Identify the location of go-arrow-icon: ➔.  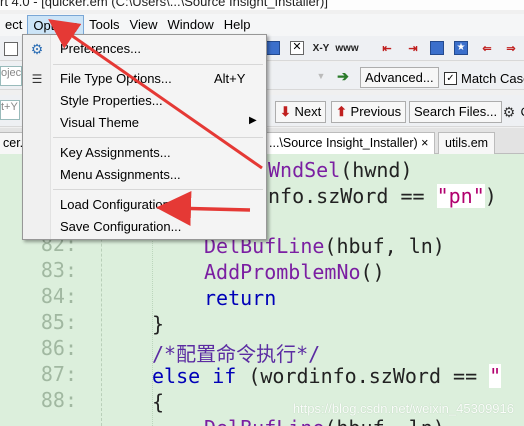
(343, 76).